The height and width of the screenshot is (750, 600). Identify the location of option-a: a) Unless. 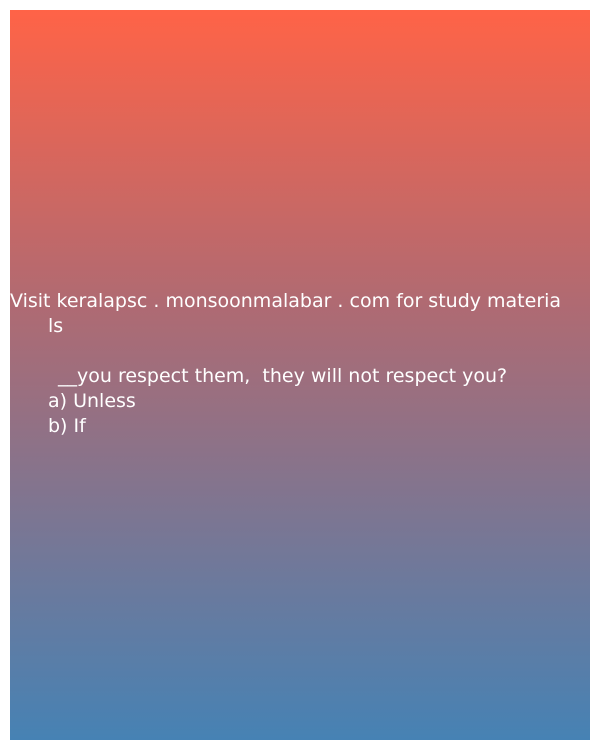
(92, 401).